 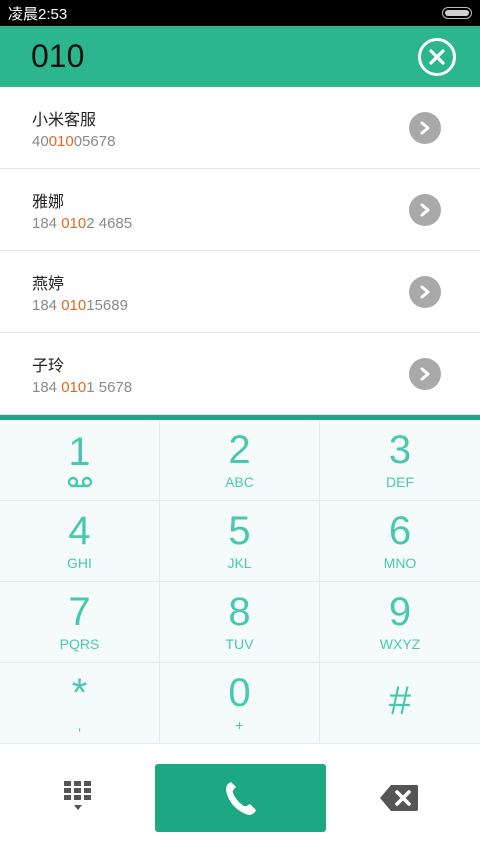 What do you see at coordinates (79, 693) in the screenshot?
I see `key-digit: *` at bounding box center [79, 693].